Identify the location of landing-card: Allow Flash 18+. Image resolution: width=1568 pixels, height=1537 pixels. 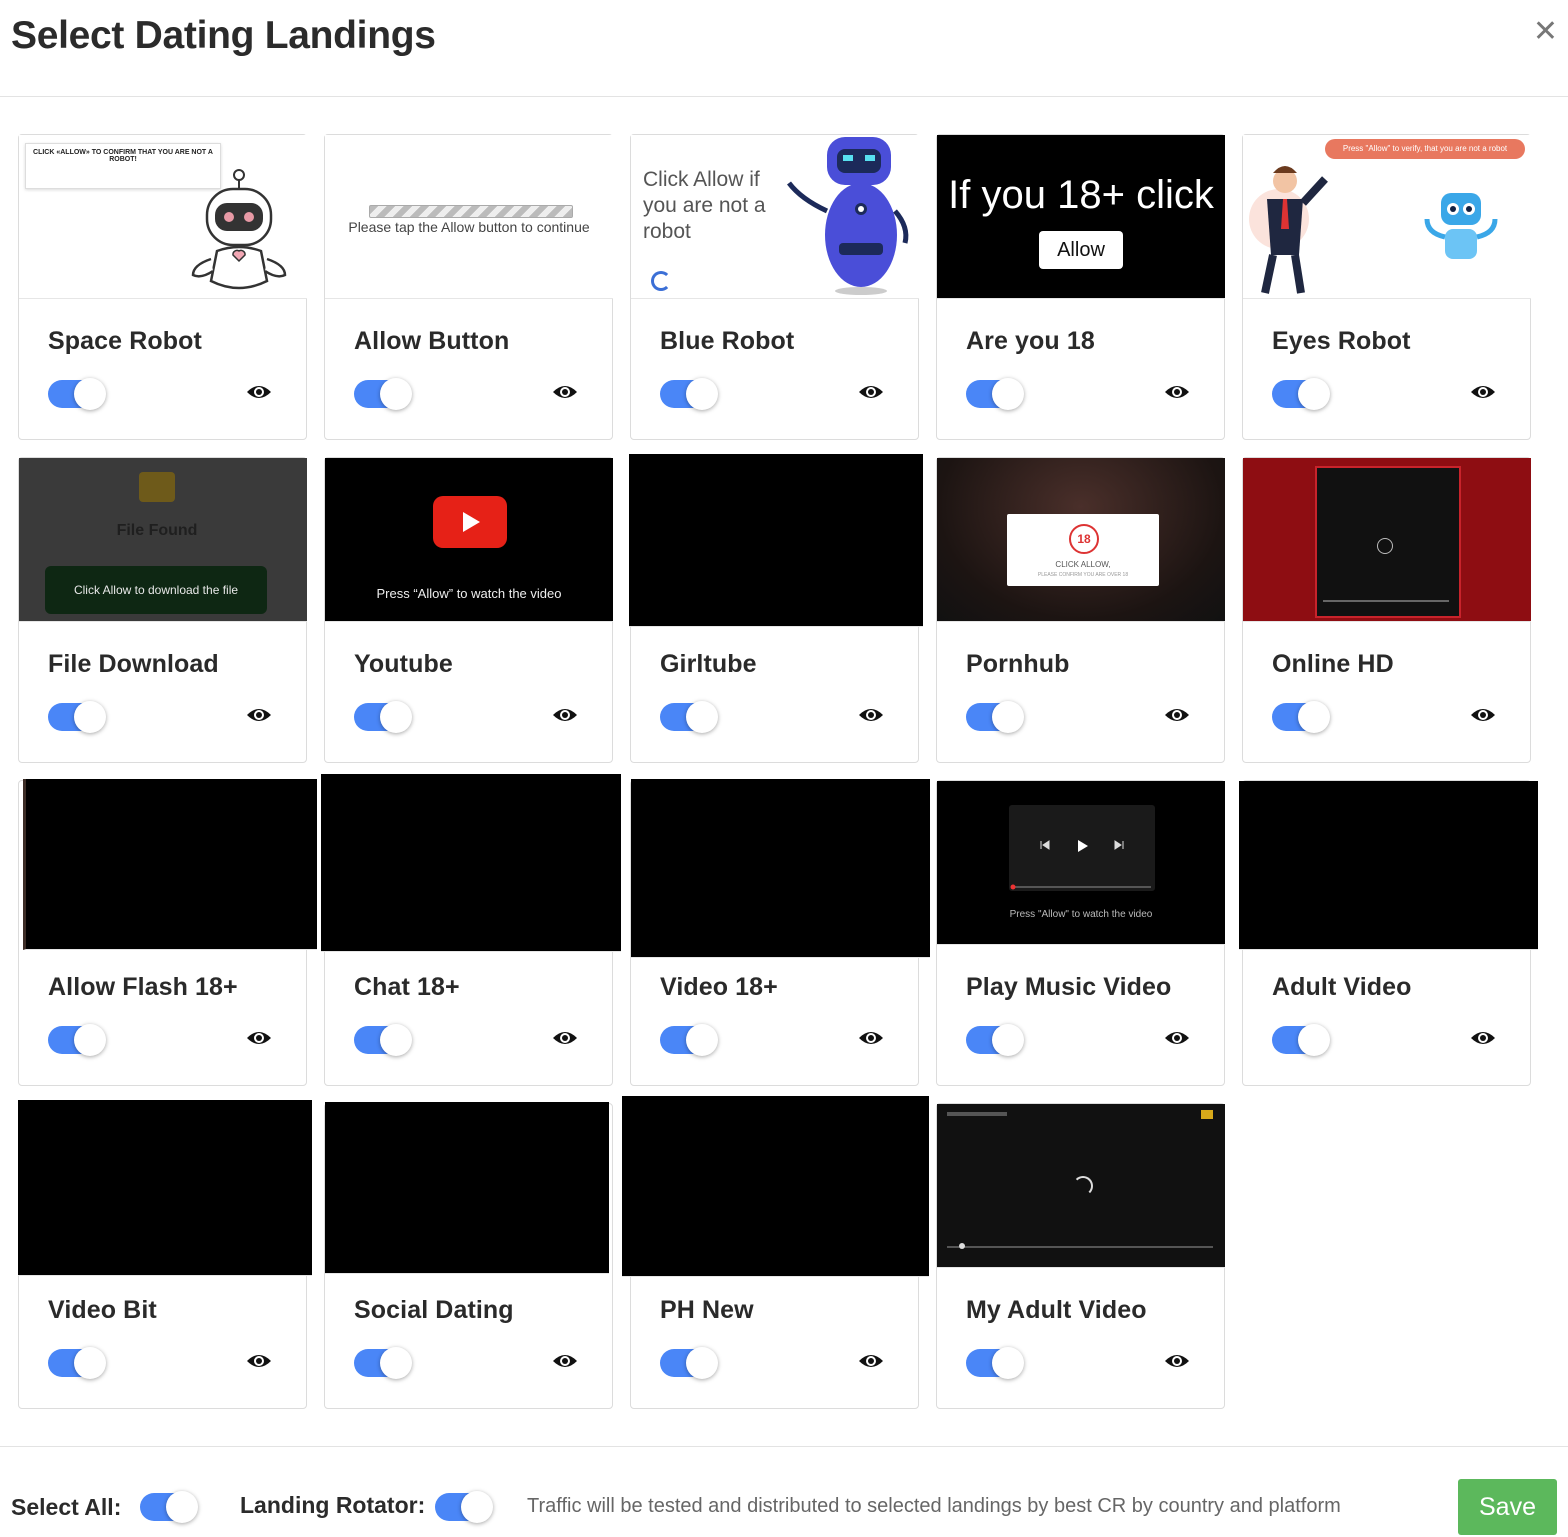
(167, 932).